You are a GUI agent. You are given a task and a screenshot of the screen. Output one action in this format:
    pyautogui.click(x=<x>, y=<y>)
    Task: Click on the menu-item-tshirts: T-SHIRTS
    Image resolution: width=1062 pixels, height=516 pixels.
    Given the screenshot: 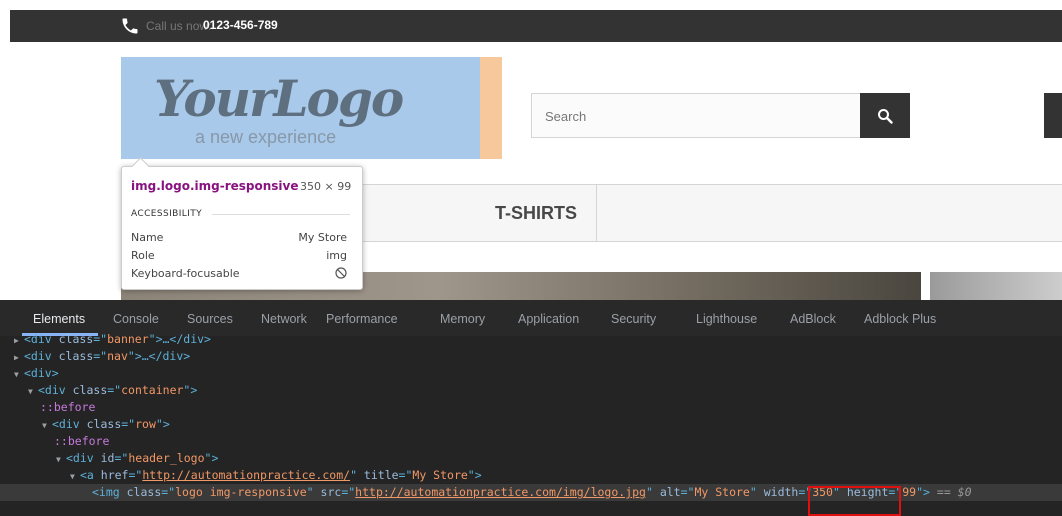 What is the action you would take?
    pyautogui.click(x=537, y=213)
    